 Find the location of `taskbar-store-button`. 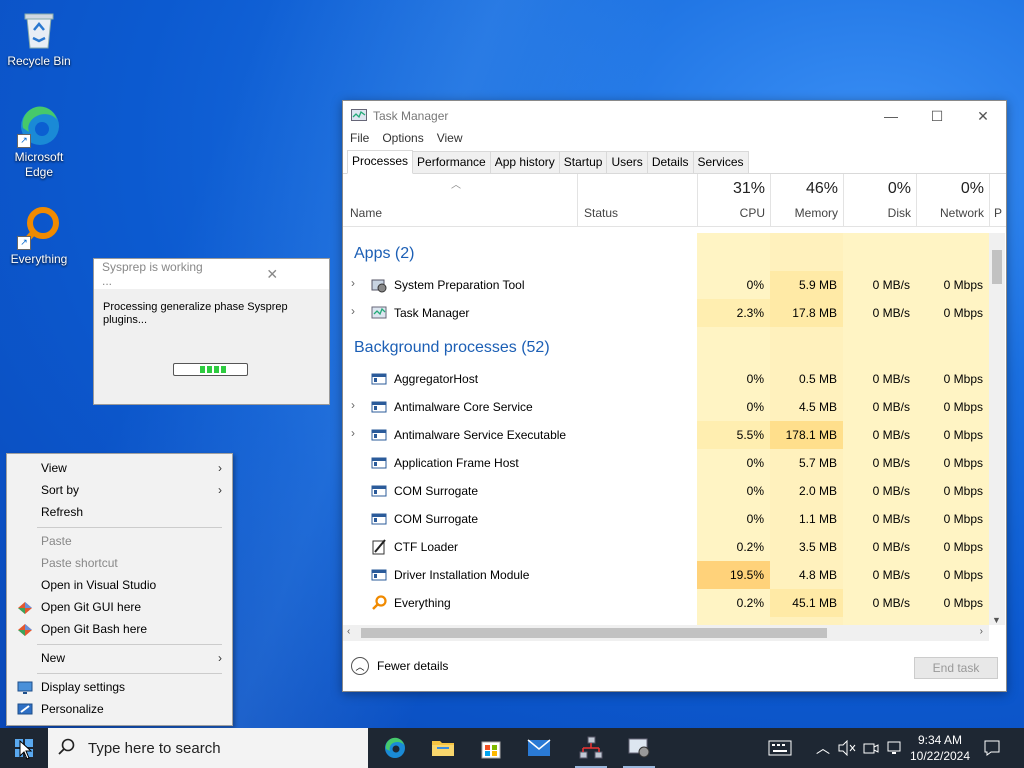

taskbar-store-button is located at coordinates (491, 748).